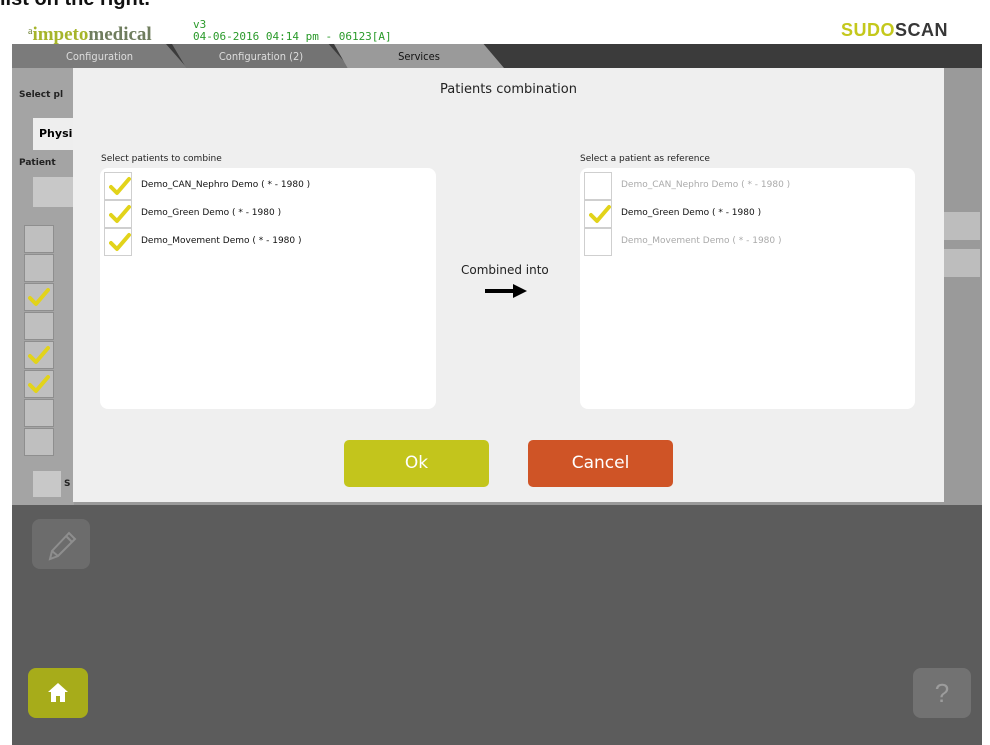 Image resolution: width=990 pixels, height=745 pixels. What do you see at coordinates (60, 34) in the screenshot?
I see `logo-part1: impeto` at bounding box center [60, 34].